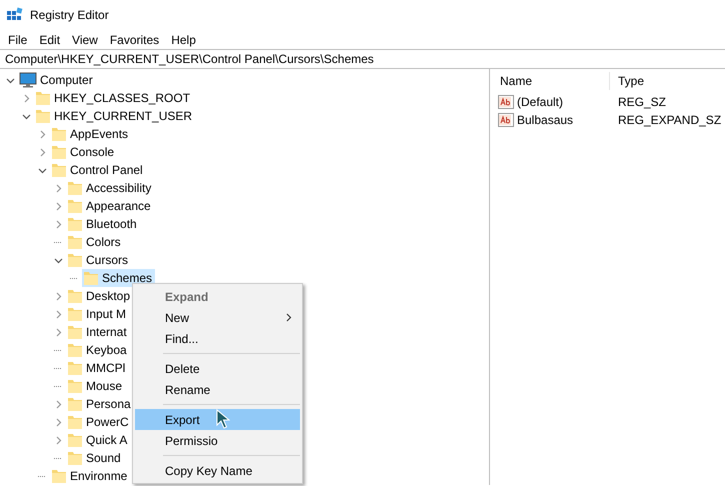  I want to click on tree-item: Persona, so click(100, 404).